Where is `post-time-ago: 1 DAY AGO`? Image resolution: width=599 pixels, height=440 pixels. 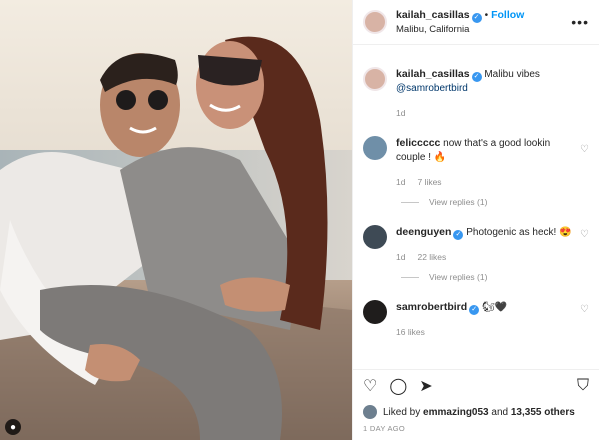
post-time-ago: 1 DAY AGO is located at coordinates (476, 431).